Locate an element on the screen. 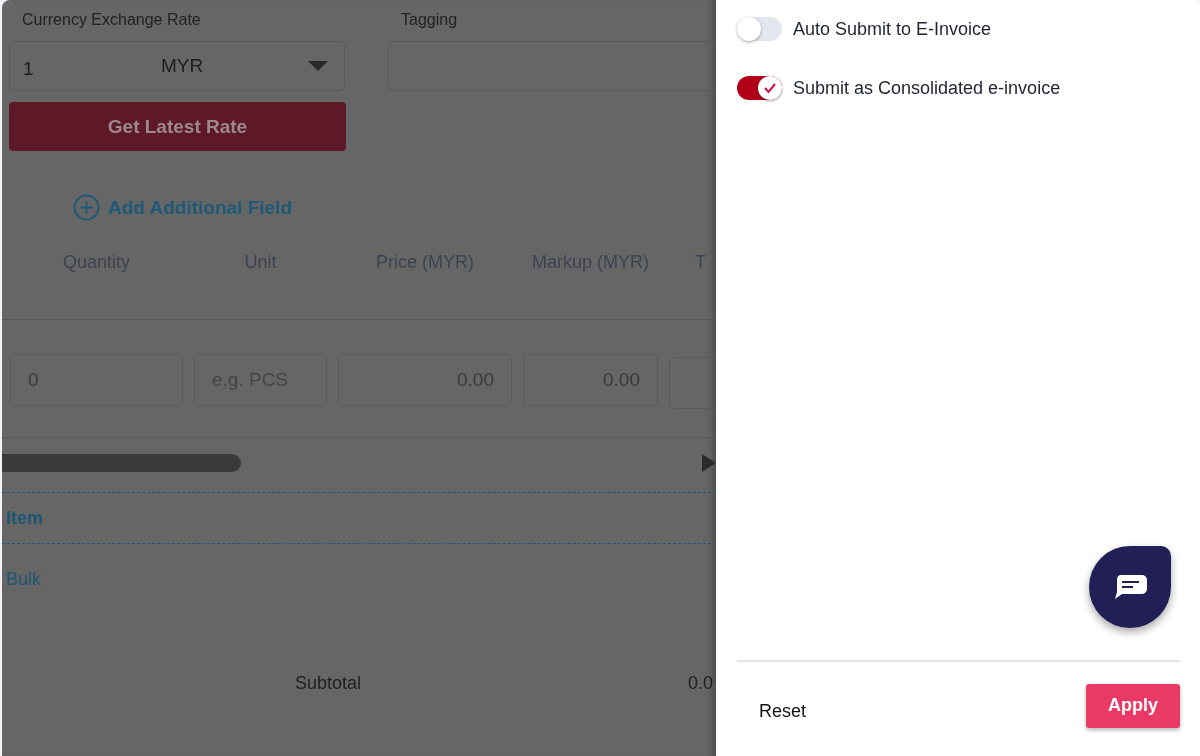  toggle-label: Auto Submit to E-Invoice is located at coordinates (892, 29).